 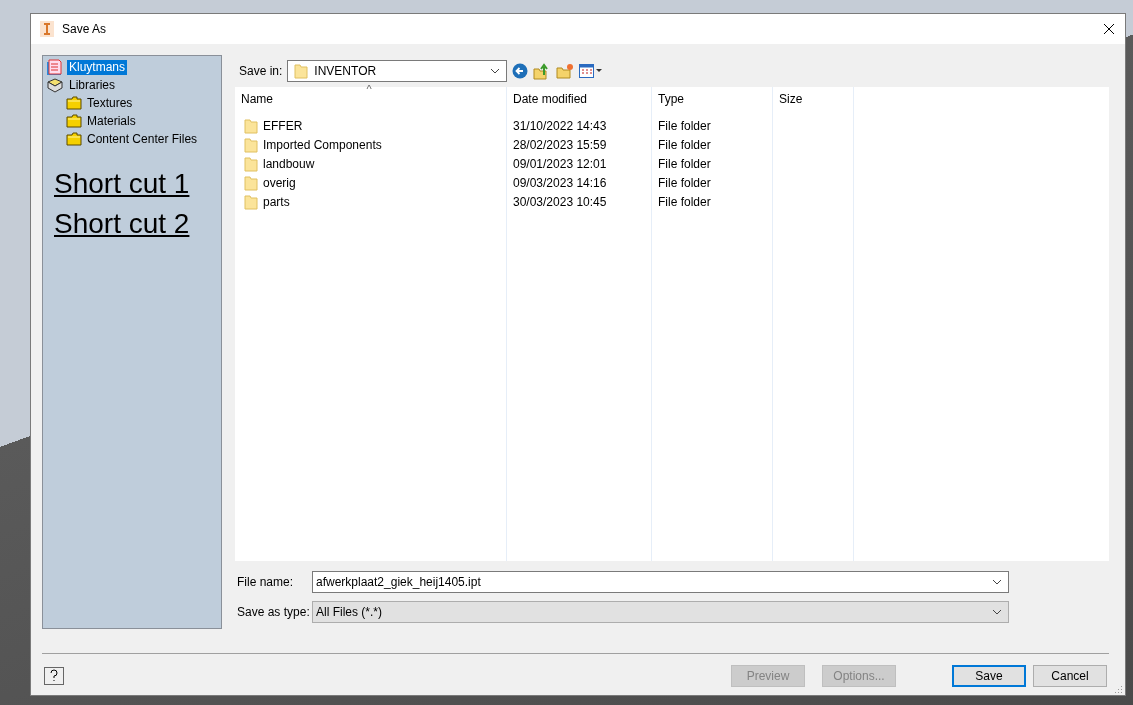 What do you see at coordinates (520, 71) in the screenshot?
I see `back-icon` at bounding box center [520, 71].